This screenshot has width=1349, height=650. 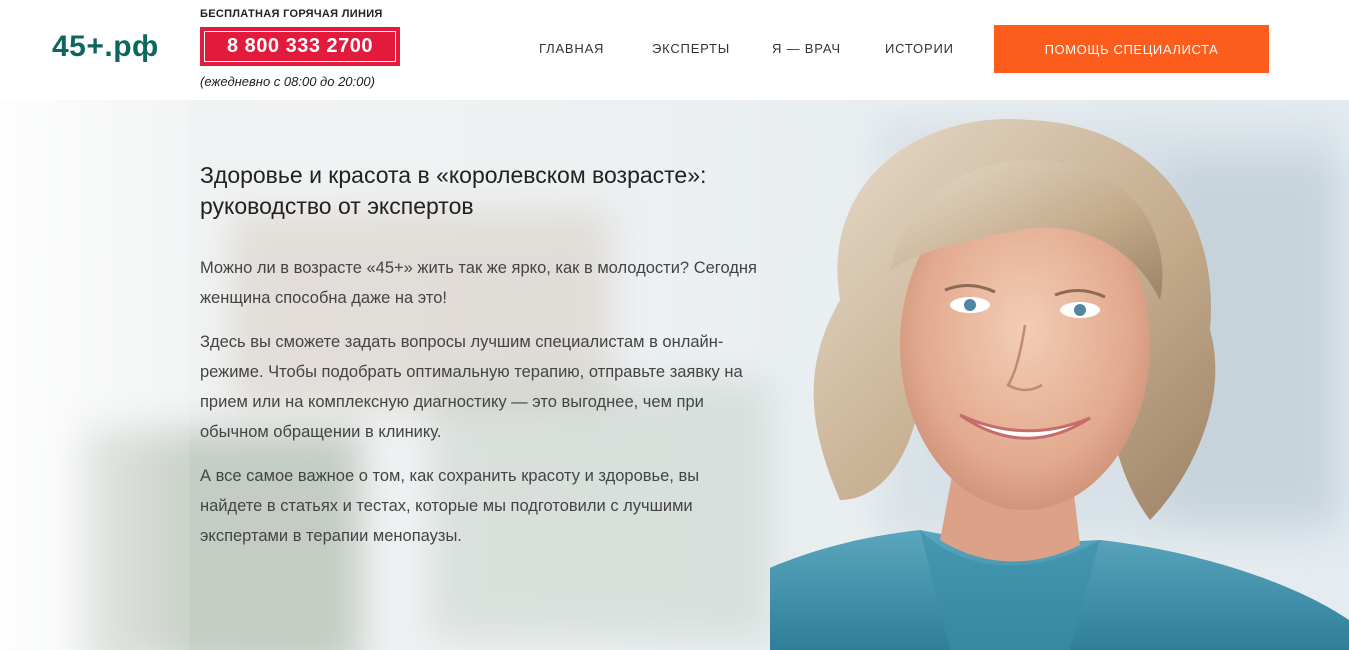 What do you see at coordinates (571, 48) in the screenshot?
I see `nav-item-home: ГЛАВНАЯ` at bounding box center [571, 48].